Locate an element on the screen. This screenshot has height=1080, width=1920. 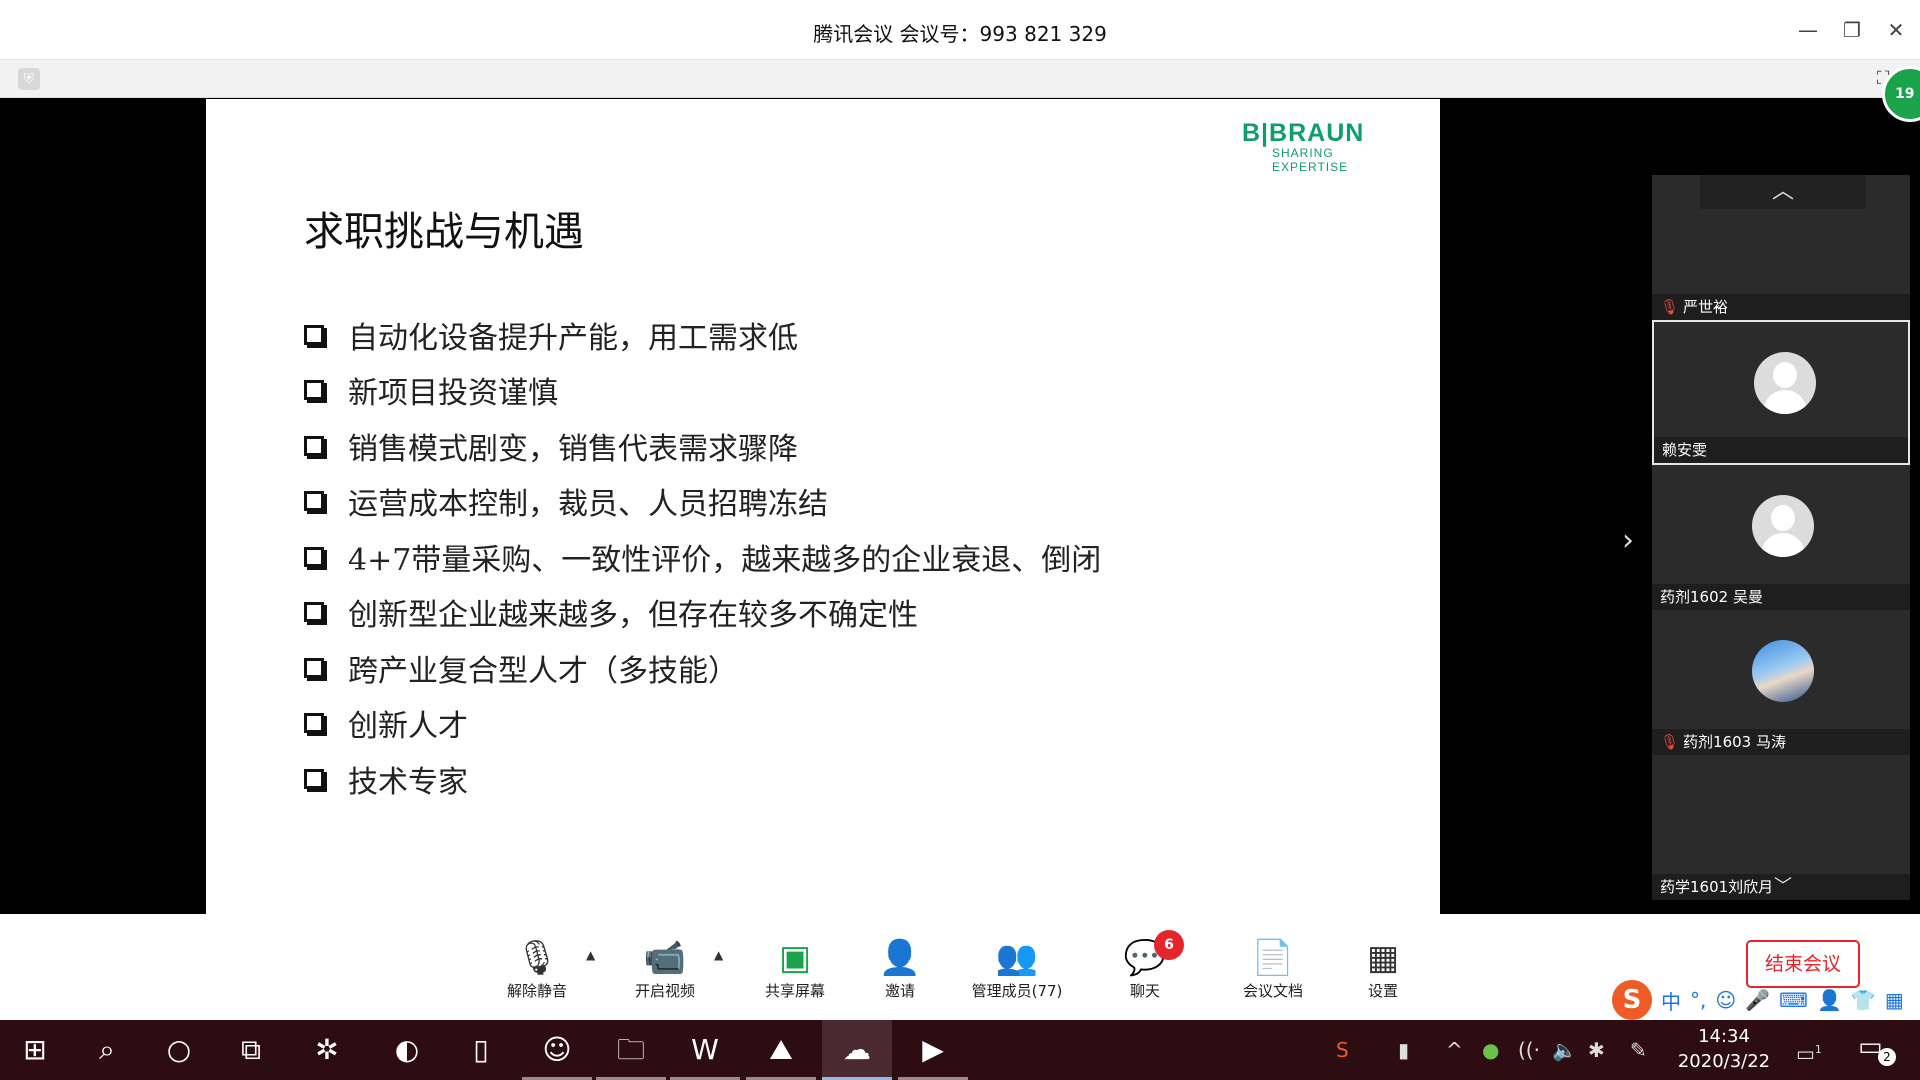
start-video-button: 📹 开启视频 is located at coordinates (665, 968).